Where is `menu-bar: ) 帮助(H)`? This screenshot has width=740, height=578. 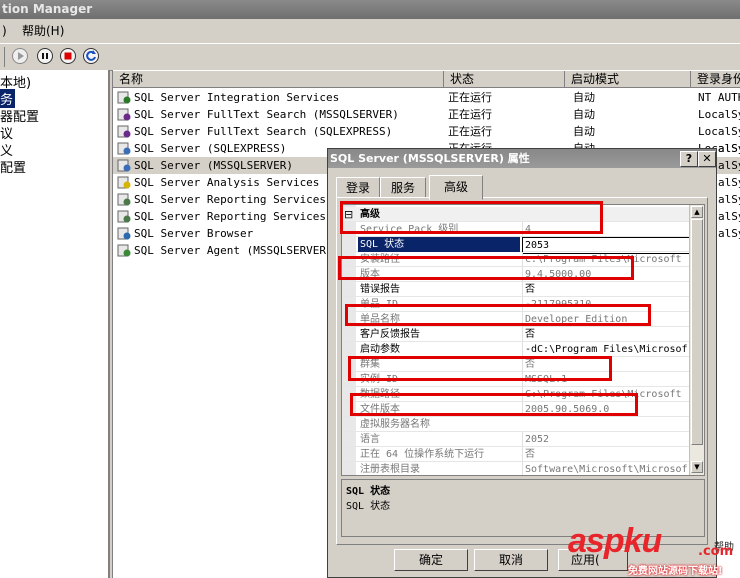
menu-bar: ) 帮助(H) is located at coordinates (370, 31).